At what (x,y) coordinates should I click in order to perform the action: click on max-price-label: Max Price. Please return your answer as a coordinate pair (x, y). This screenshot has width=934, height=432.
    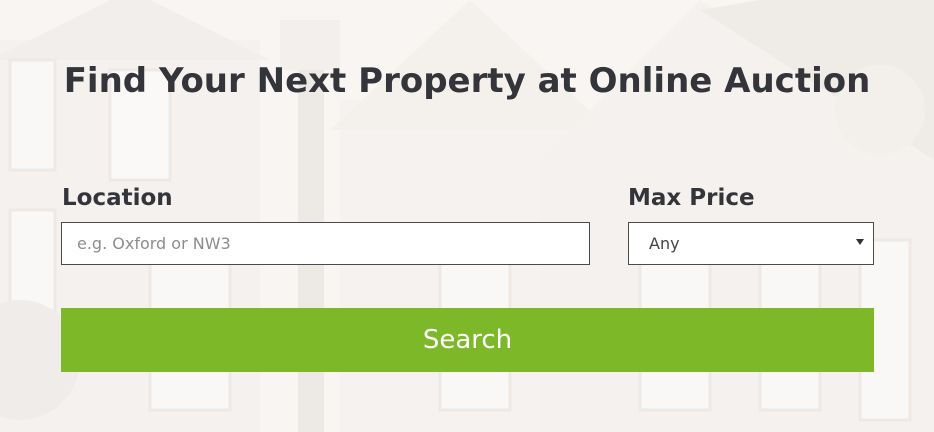
    Looking at the image, I should click on (691, 198).